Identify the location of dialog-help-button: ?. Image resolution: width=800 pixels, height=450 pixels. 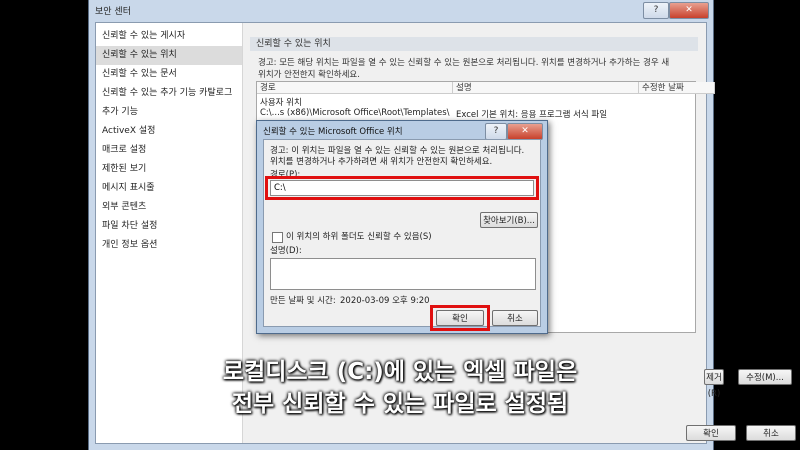
(496, 131).